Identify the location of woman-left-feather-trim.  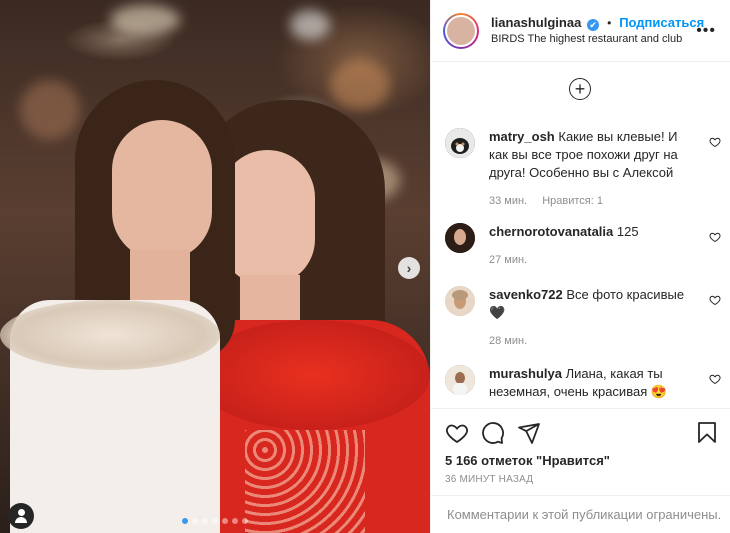
(110, 335).